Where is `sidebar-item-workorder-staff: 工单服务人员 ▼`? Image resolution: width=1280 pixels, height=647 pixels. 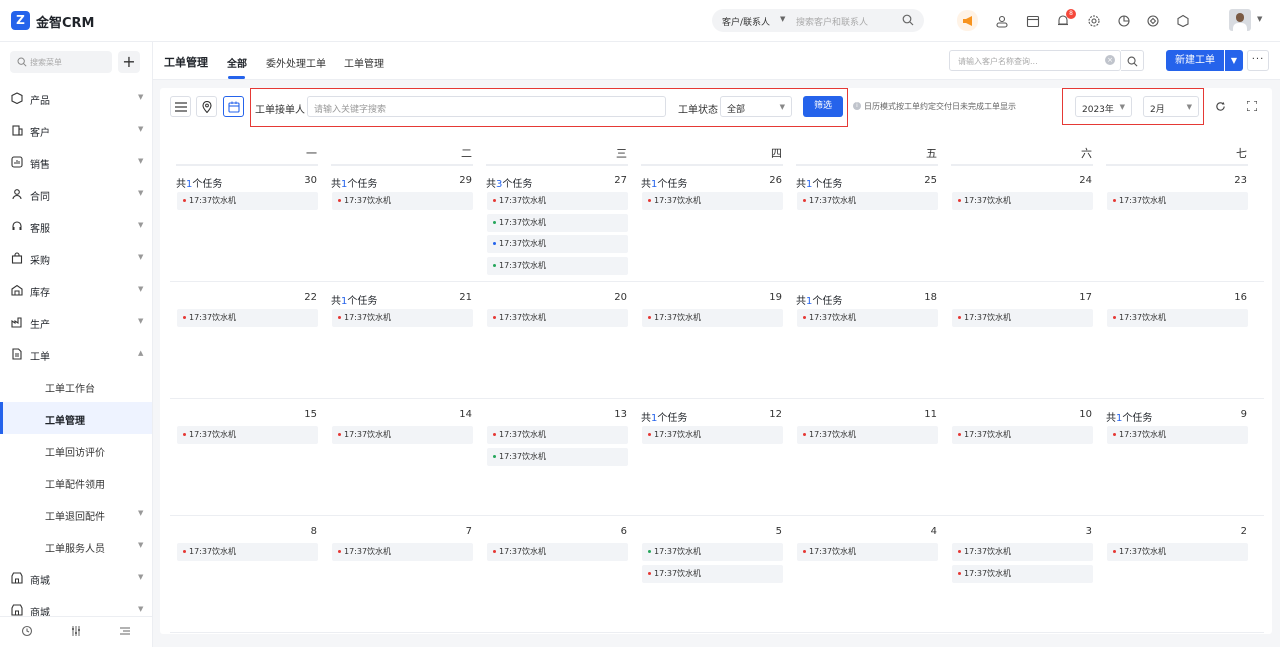 sidebar-item-workorder-staff: 工单服务人员 ▼ is located at coordinates (76, 546).